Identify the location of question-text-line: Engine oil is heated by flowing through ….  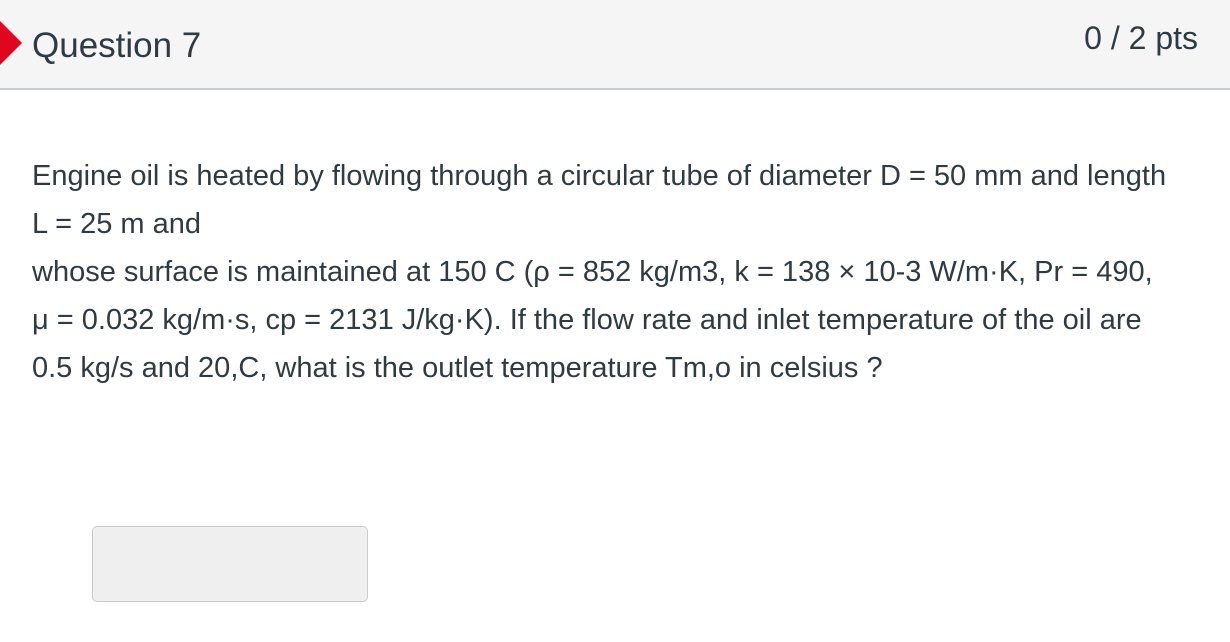
(599, 200).